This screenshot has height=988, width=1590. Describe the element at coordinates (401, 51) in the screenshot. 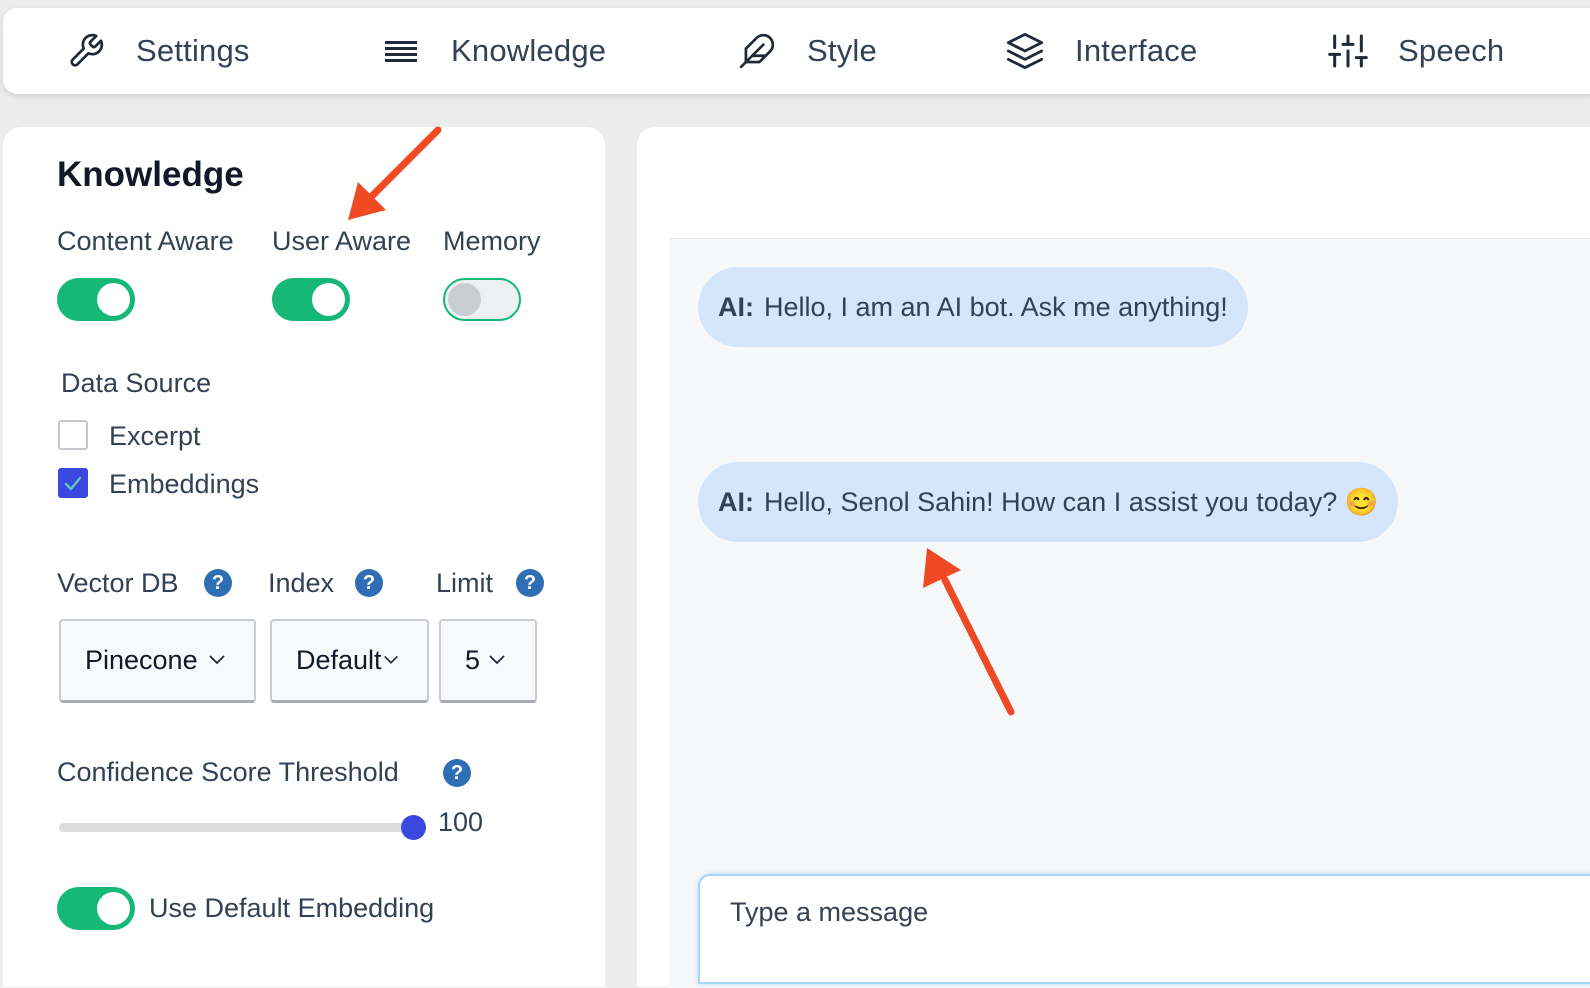

I see `list-icon` at that location.